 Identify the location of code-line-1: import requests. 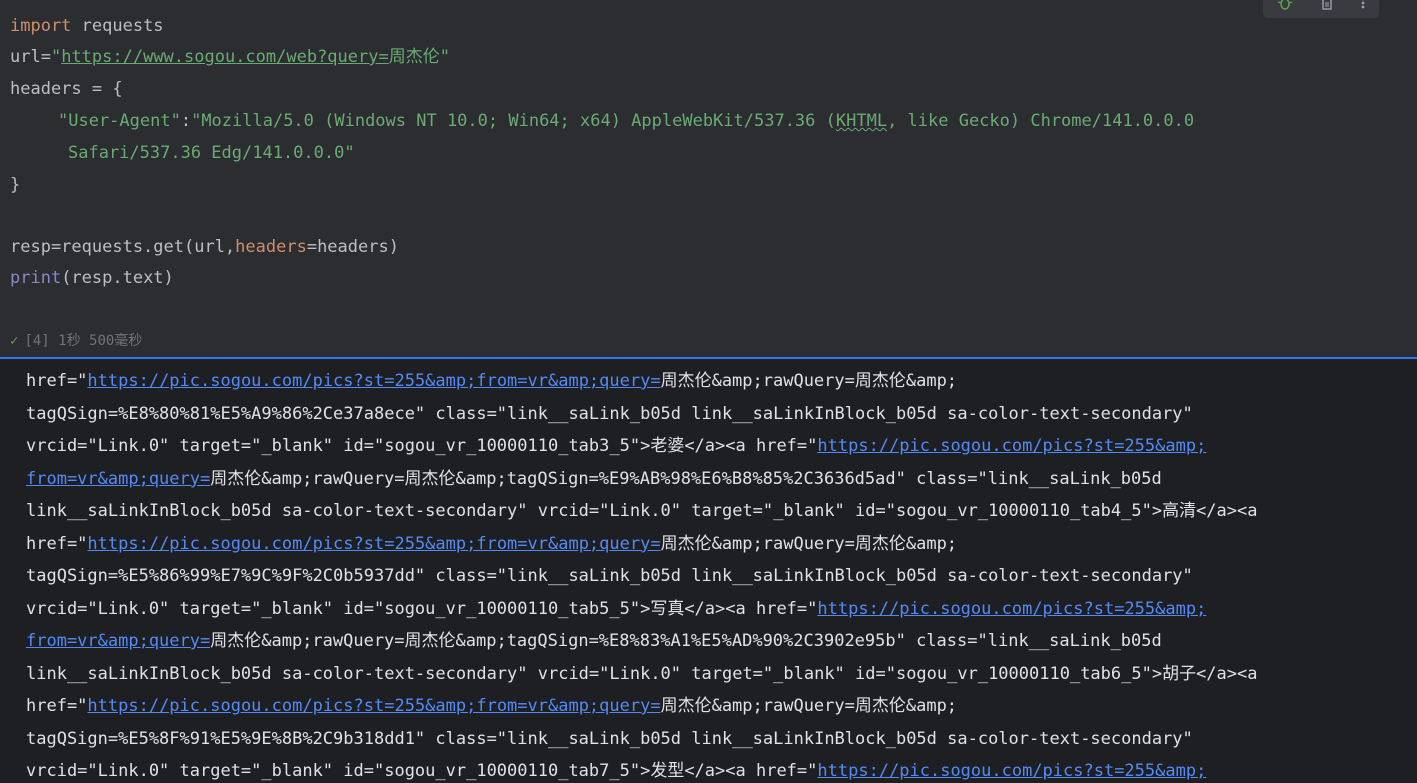
(87, 26).